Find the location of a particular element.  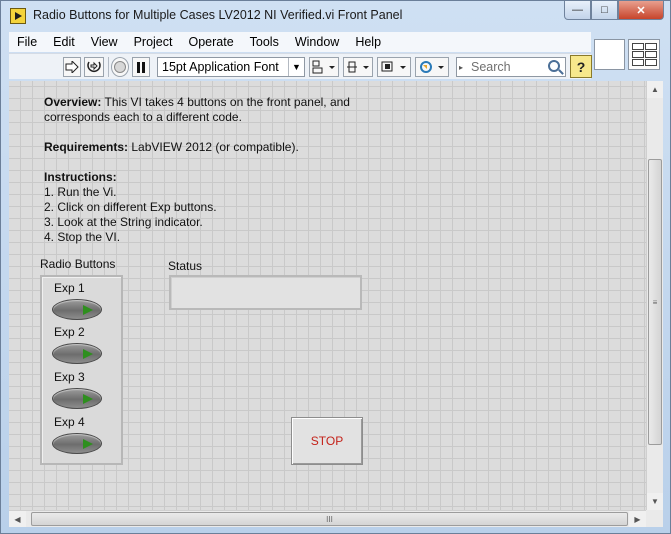

menu-help: Help is located at coordinates (368, 42).